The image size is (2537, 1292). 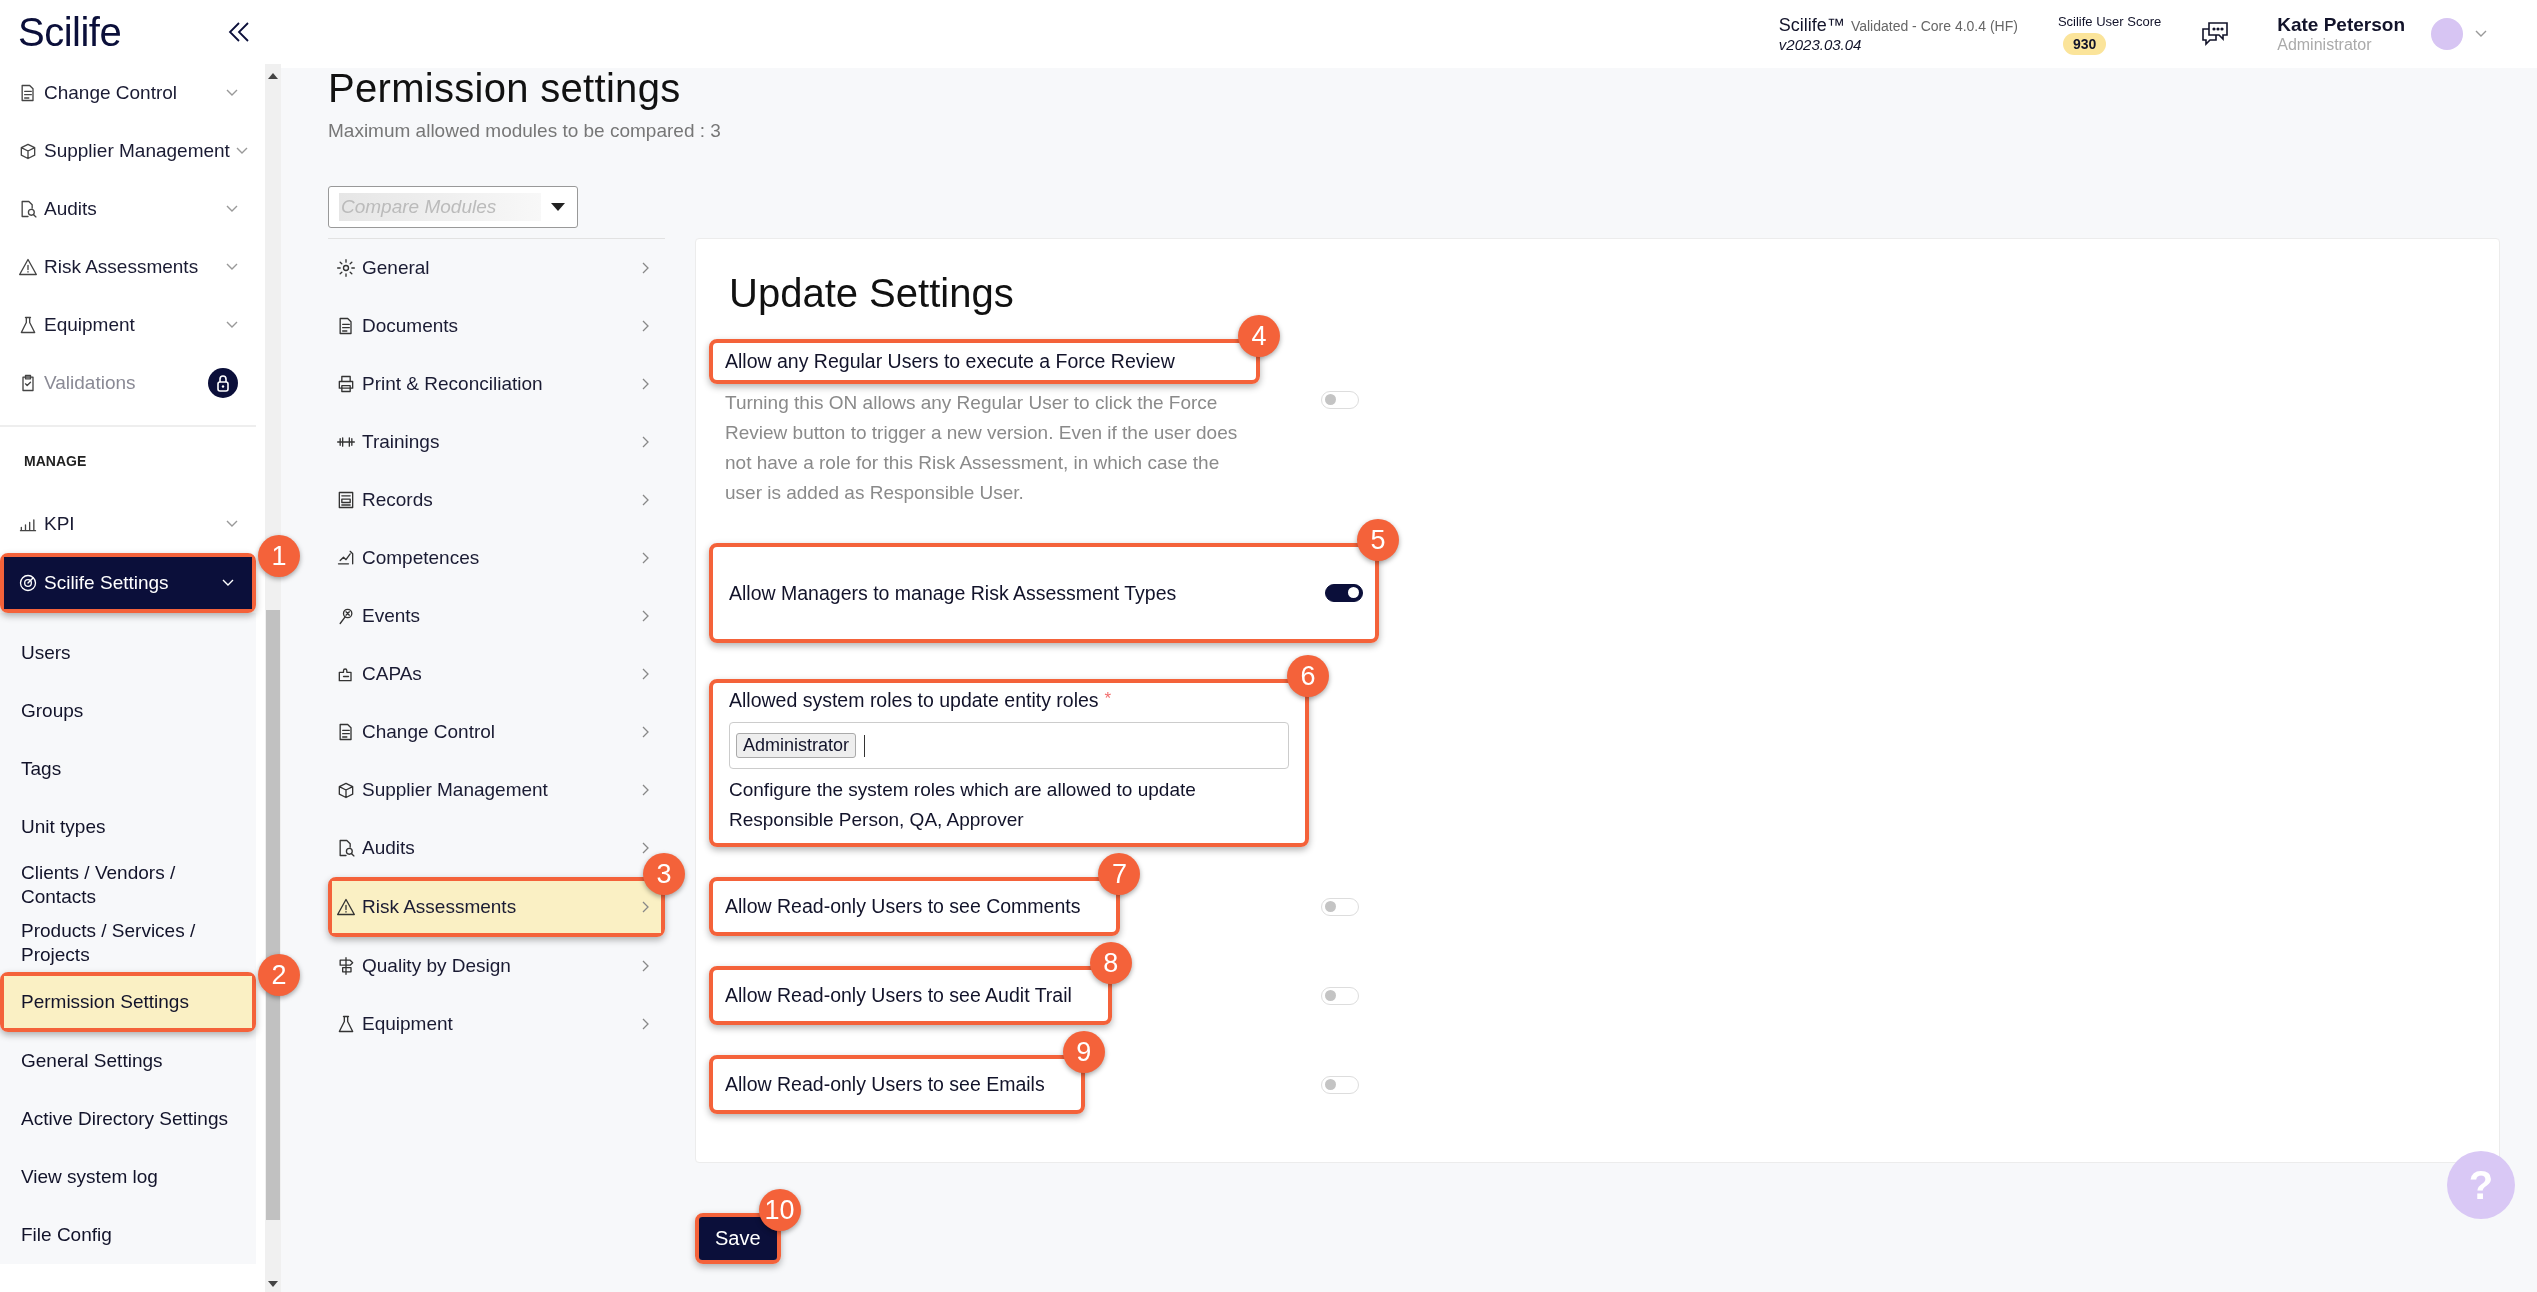 What do you see at coordinates (273, 76) in the screenshot?
I see `scroll-up-icon` at bounding box center [273, 76].